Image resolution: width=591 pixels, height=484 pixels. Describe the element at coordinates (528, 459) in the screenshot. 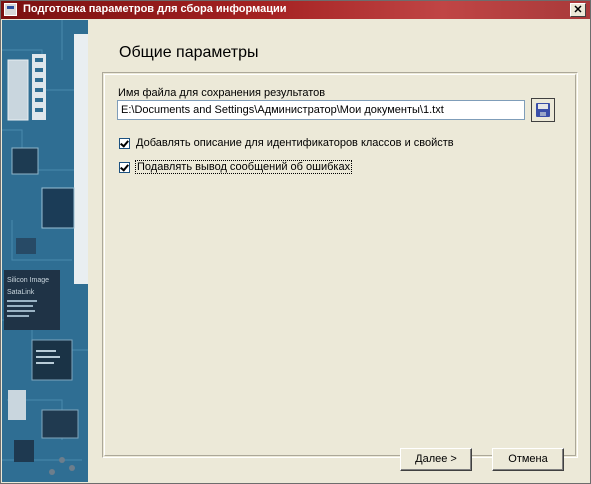

I see `cancel-button: Отмена` at that location.